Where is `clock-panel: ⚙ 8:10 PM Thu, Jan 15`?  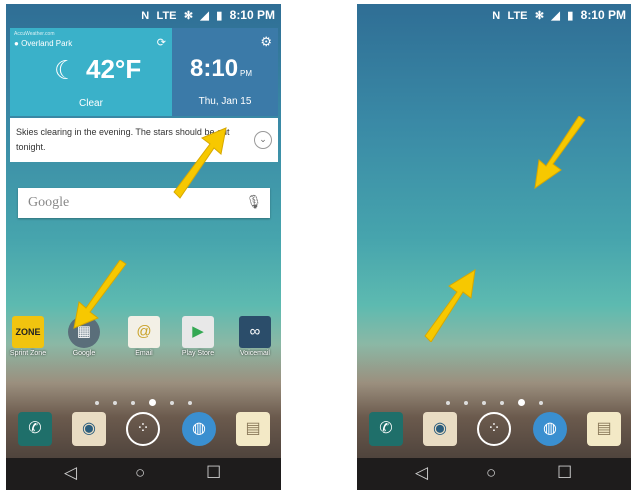
clock-panel: ⚙ 8:10 PM Thu, Jan 15 is located at coordinates (225, 72).